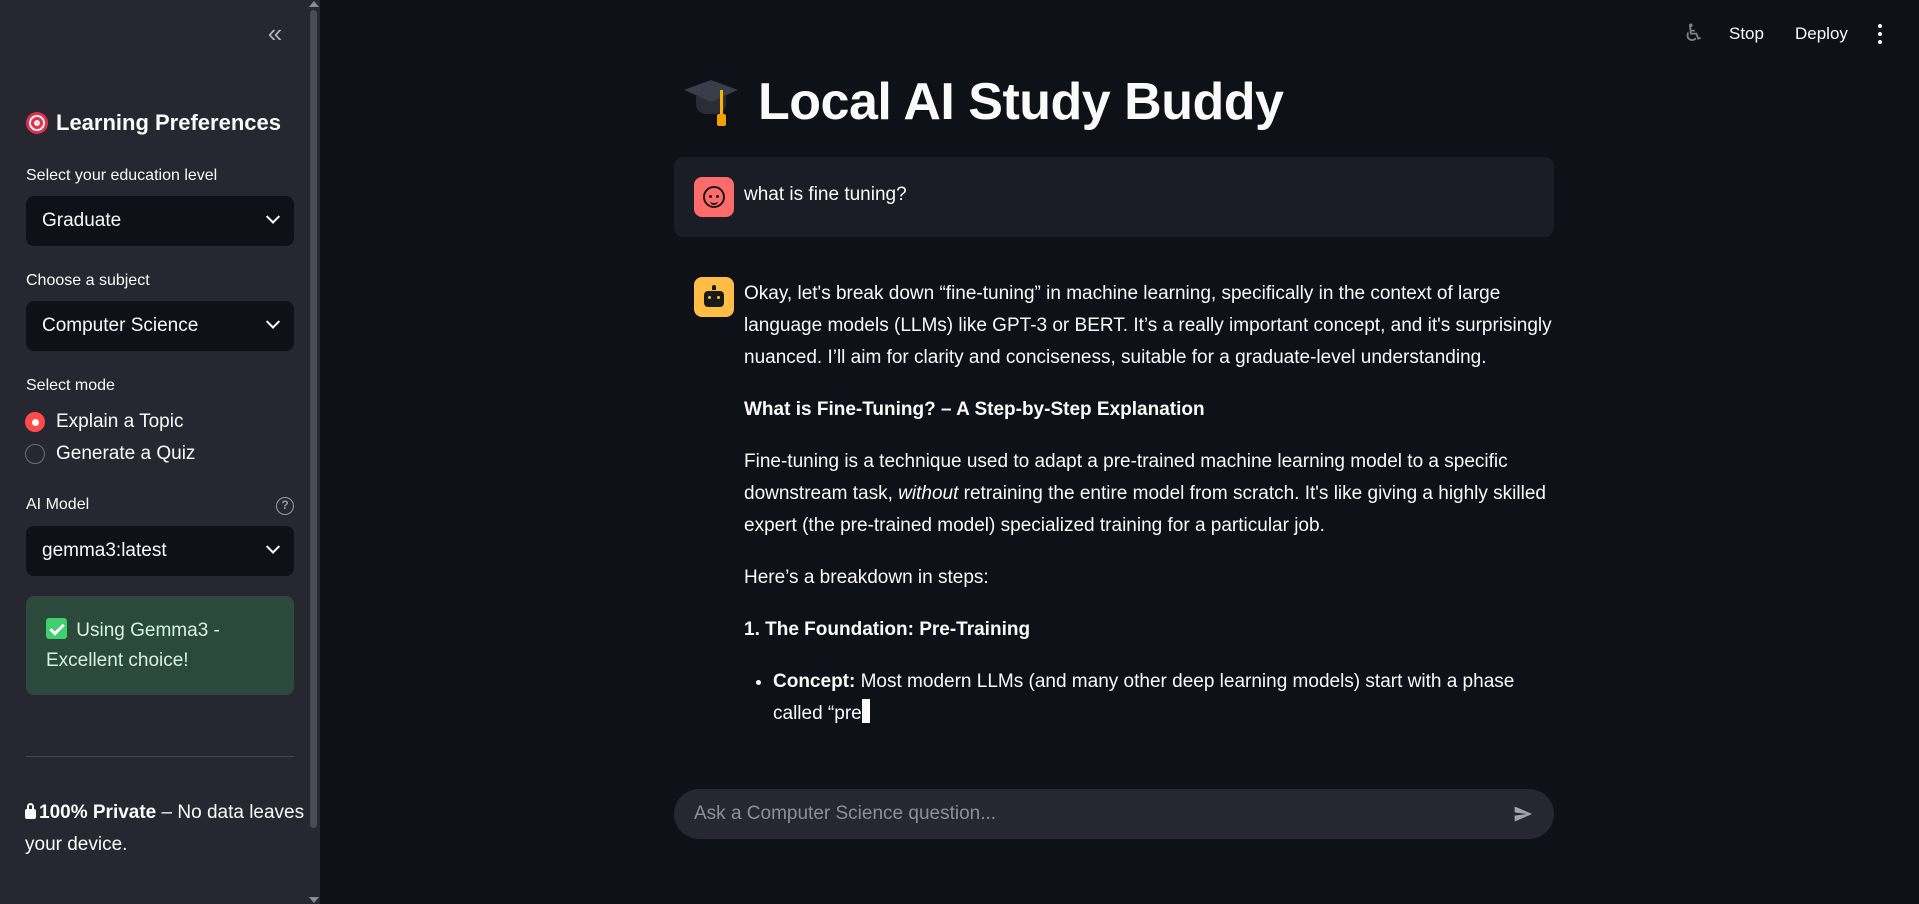 The height and width of the screenshot is (904, 1919). What do you see at coordinates (126, 453) in the screenshot?
I see `mode-option-label: Generate a Quiz` at bounding box center [126, 453].